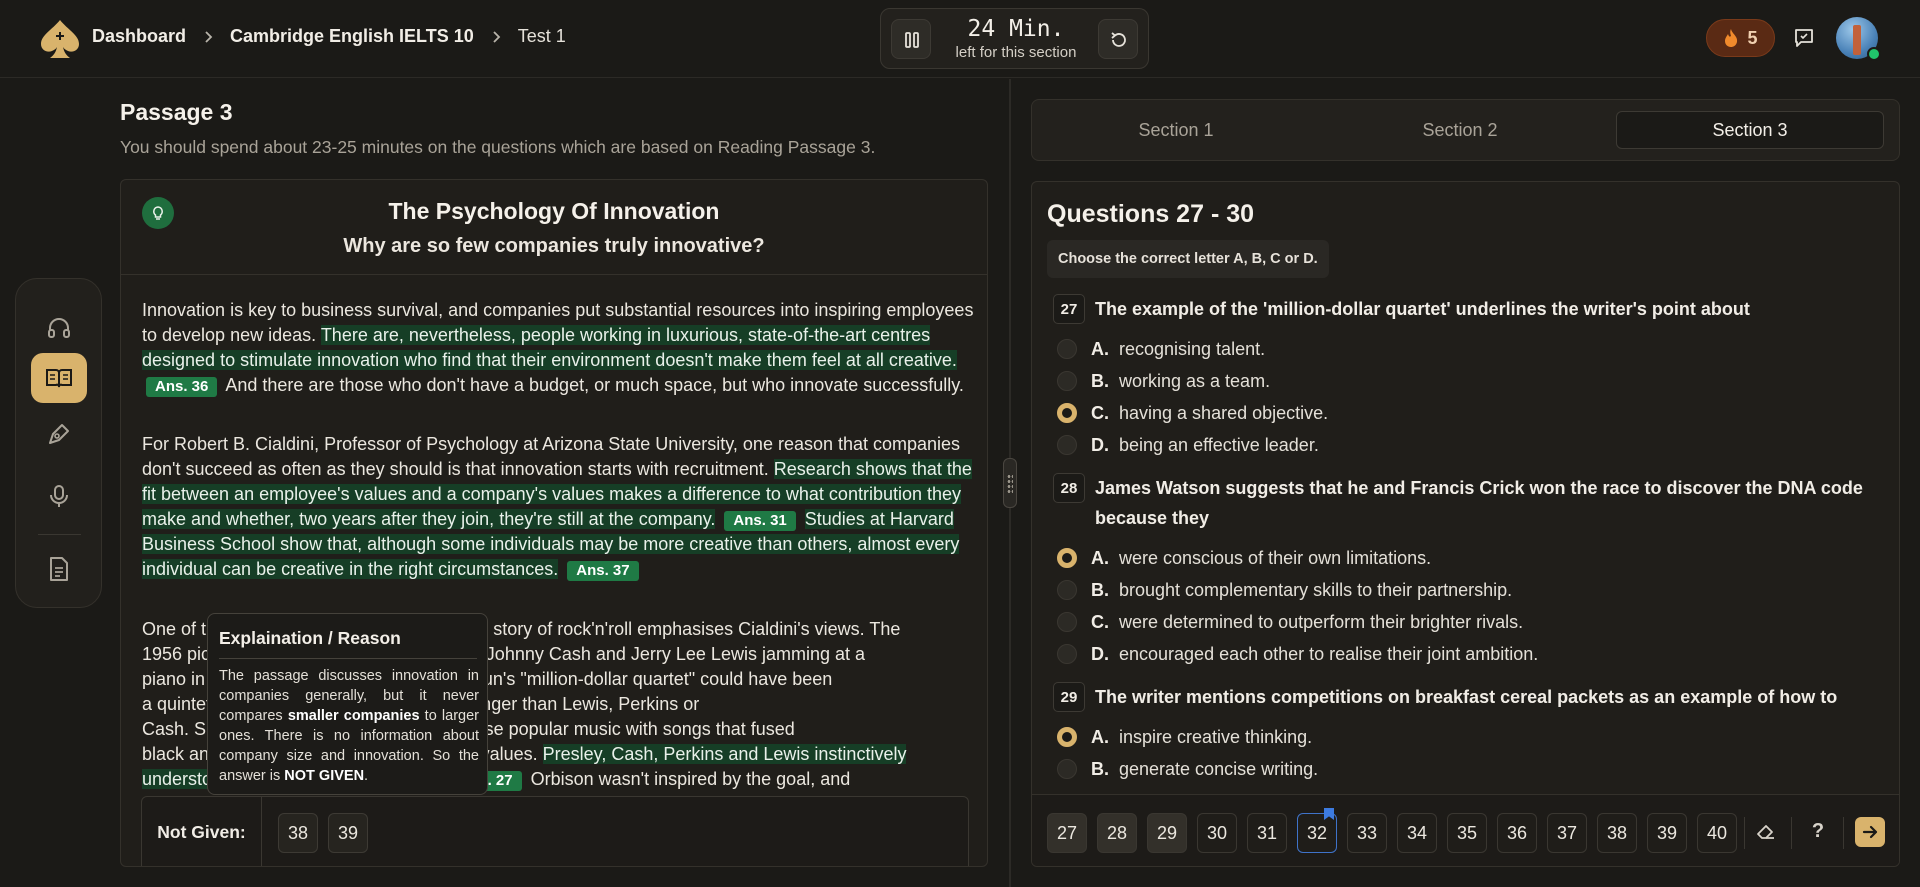 The width and height of the screenshot is (1920, 887). I want to click on section-timer: 24 Min. left for this section, so click(1014, 38).